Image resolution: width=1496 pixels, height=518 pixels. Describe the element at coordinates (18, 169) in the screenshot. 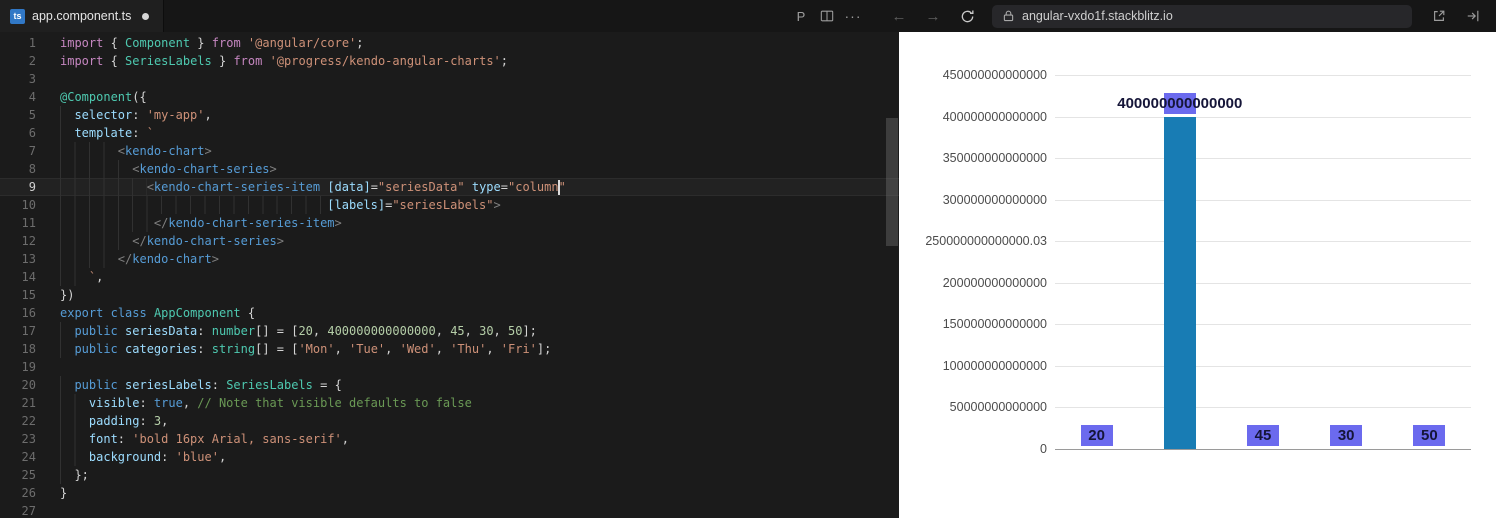

I see `line-number: 8` at that location.